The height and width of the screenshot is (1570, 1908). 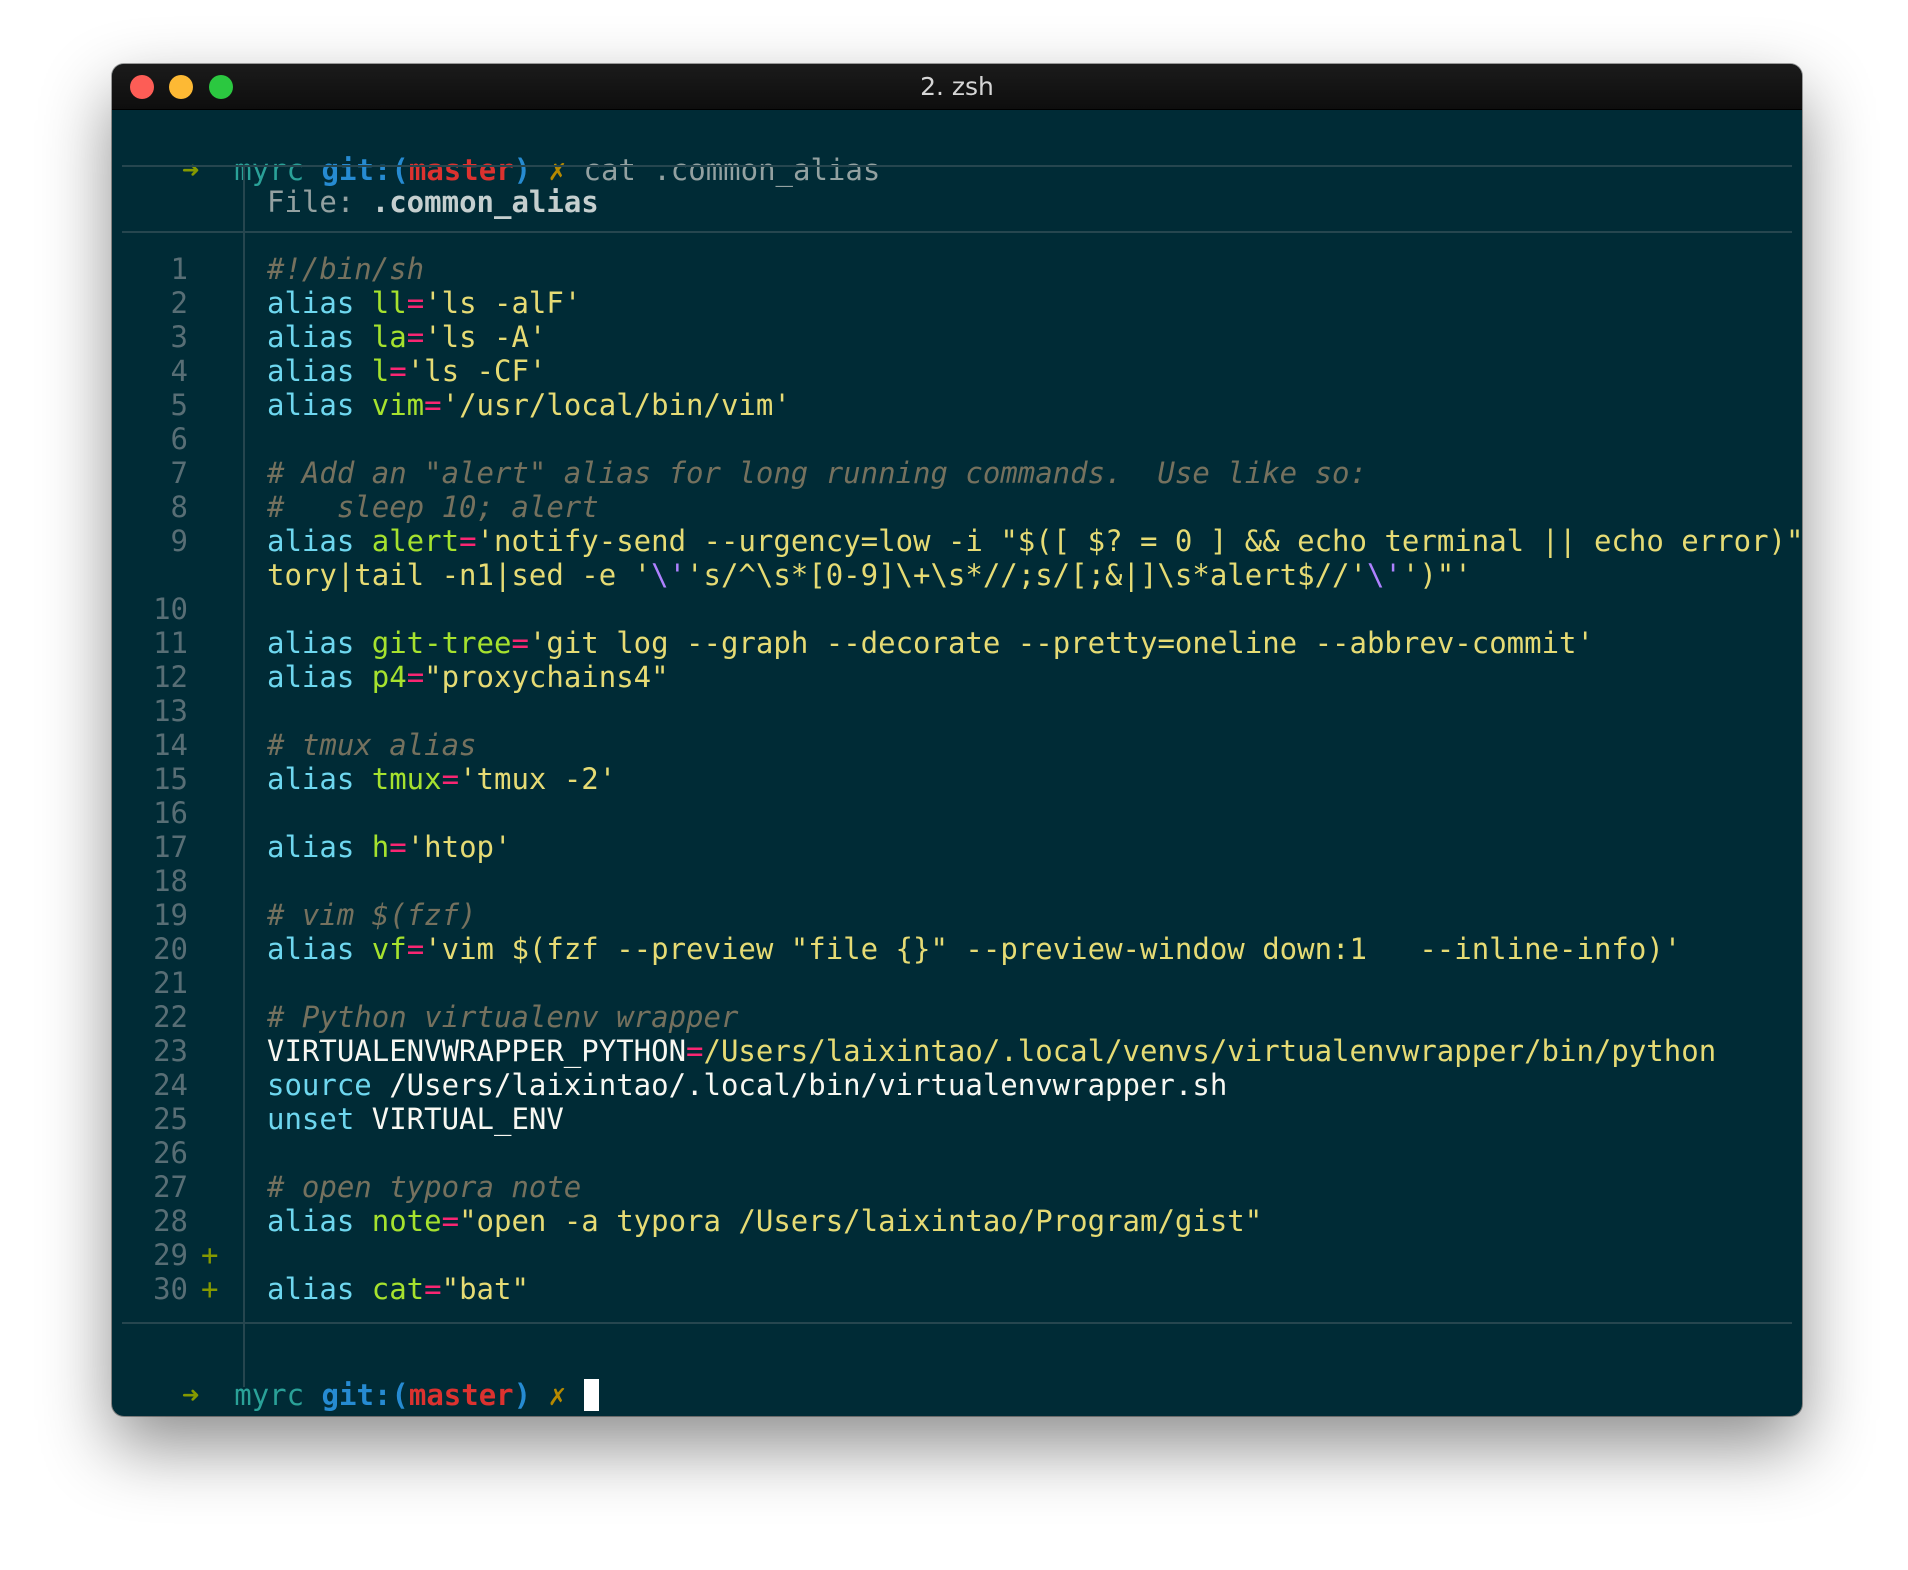 What do you see at coordinates (346, 269) in the screenshot?
I see `token-comment: #!/bin/sh` at bounding box center [346, 269].